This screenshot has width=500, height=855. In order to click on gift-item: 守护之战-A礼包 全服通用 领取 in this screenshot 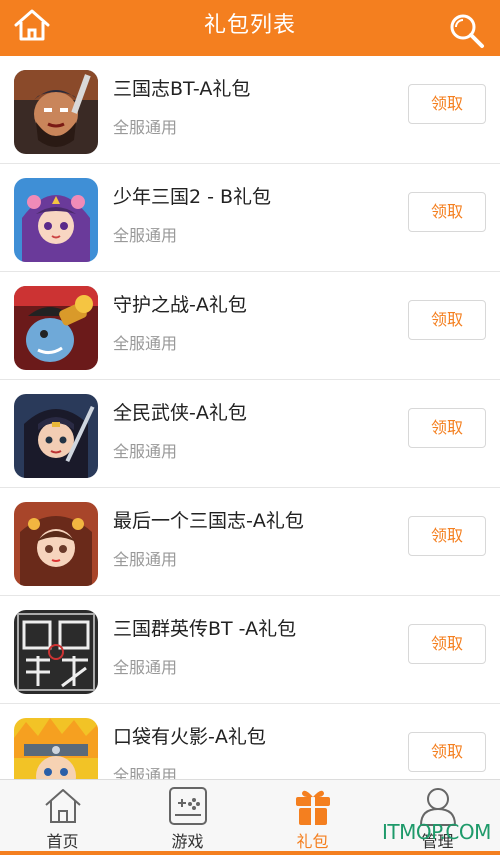, I will do `click(250, 326)`.